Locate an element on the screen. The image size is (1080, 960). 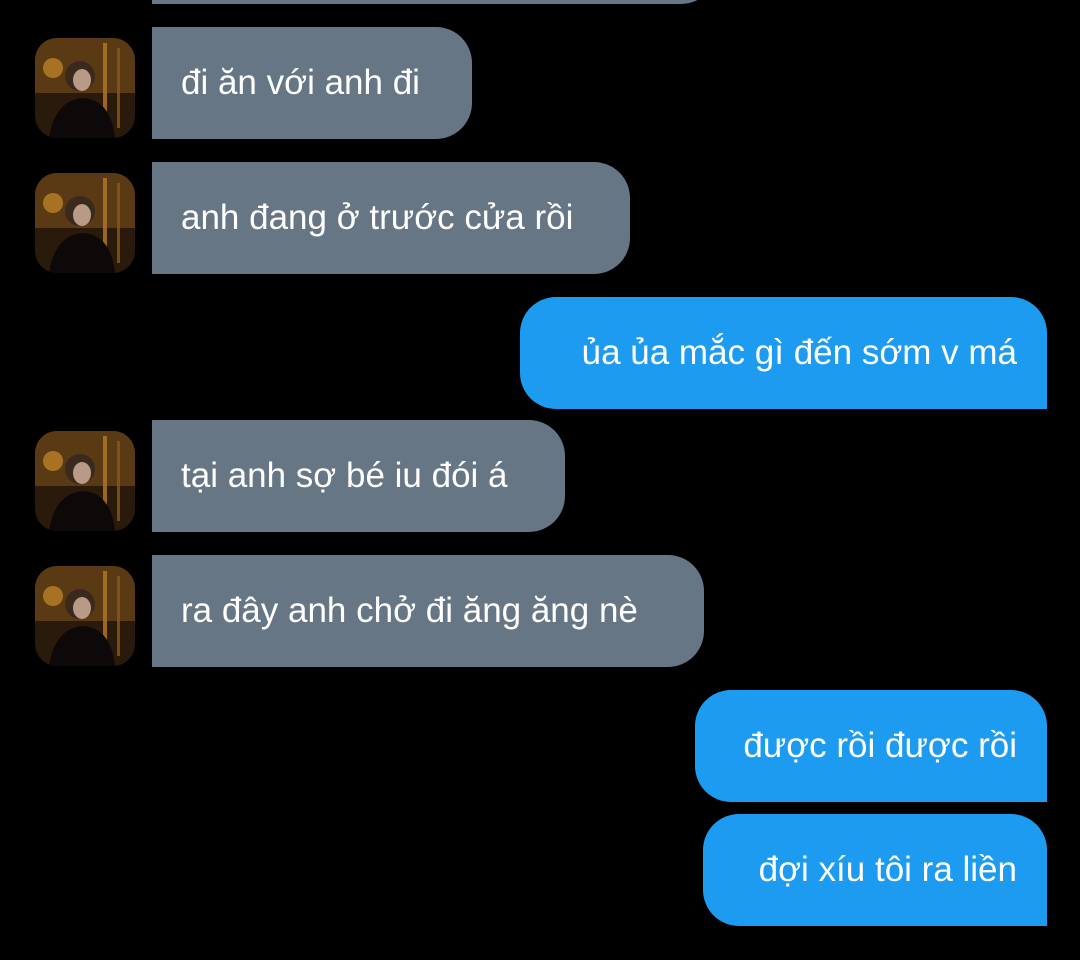
message-text: đợi xíu tôi ra liền is located at coordinates (887, 869).